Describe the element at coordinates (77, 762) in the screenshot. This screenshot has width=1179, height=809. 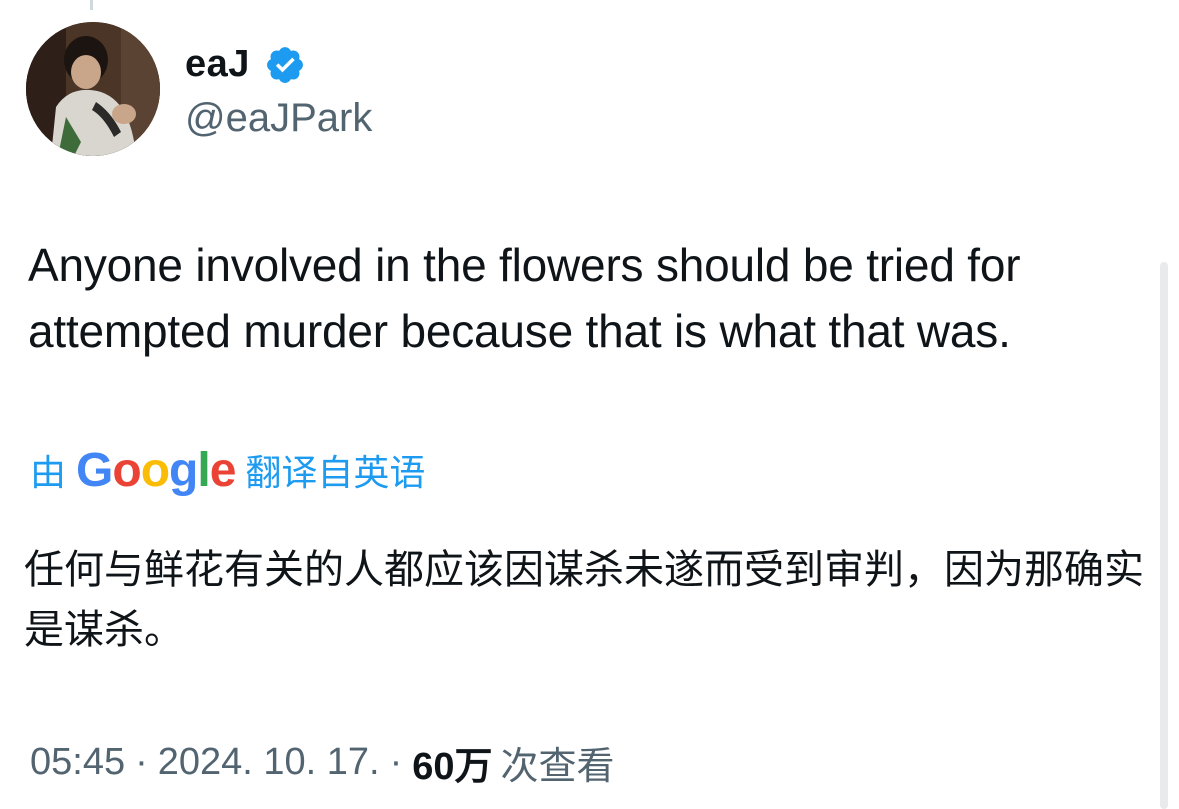
I see `tweet-time: 05:45` at that location.